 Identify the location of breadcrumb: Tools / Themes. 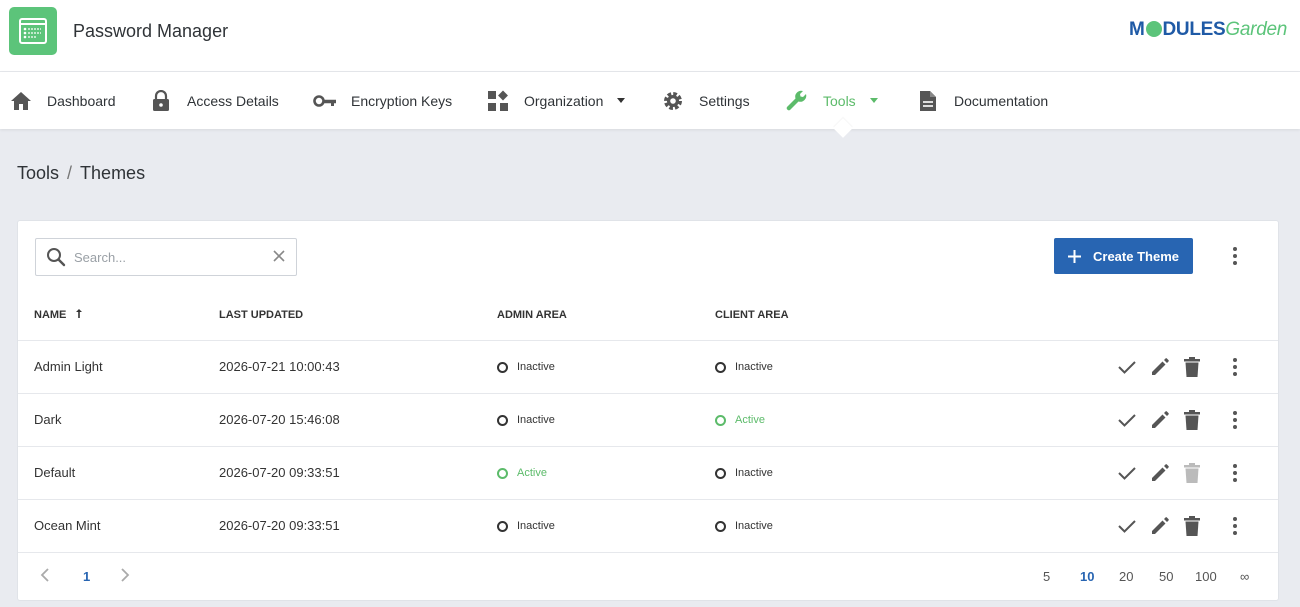
(81, 173).